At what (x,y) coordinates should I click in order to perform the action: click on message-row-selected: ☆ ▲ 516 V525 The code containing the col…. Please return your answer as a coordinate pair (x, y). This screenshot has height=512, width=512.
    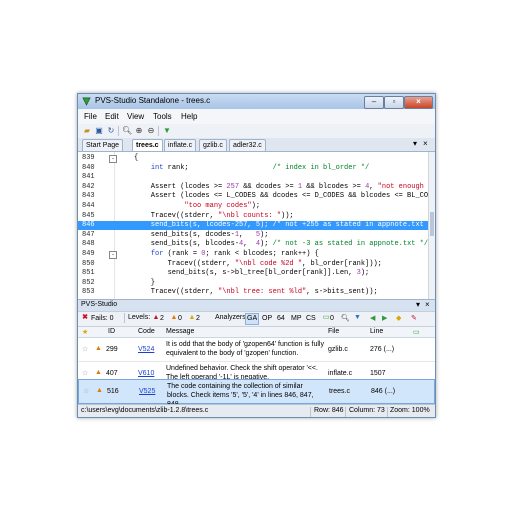
    Looking at the image, I should click on (256, 393).